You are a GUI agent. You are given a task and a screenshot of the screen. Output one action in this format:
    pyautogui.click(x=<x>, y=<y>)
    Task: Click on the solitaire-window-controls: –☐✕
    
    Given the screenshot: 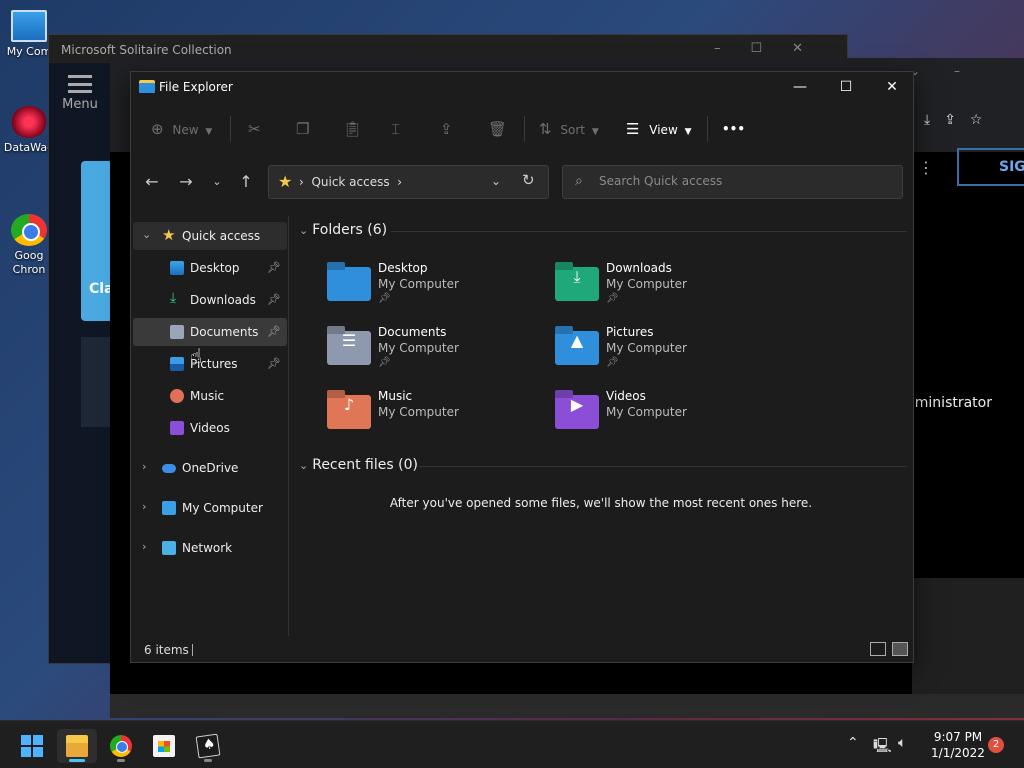 What is the action you would take?
    pyautogui.click(x=773, y=48)
    